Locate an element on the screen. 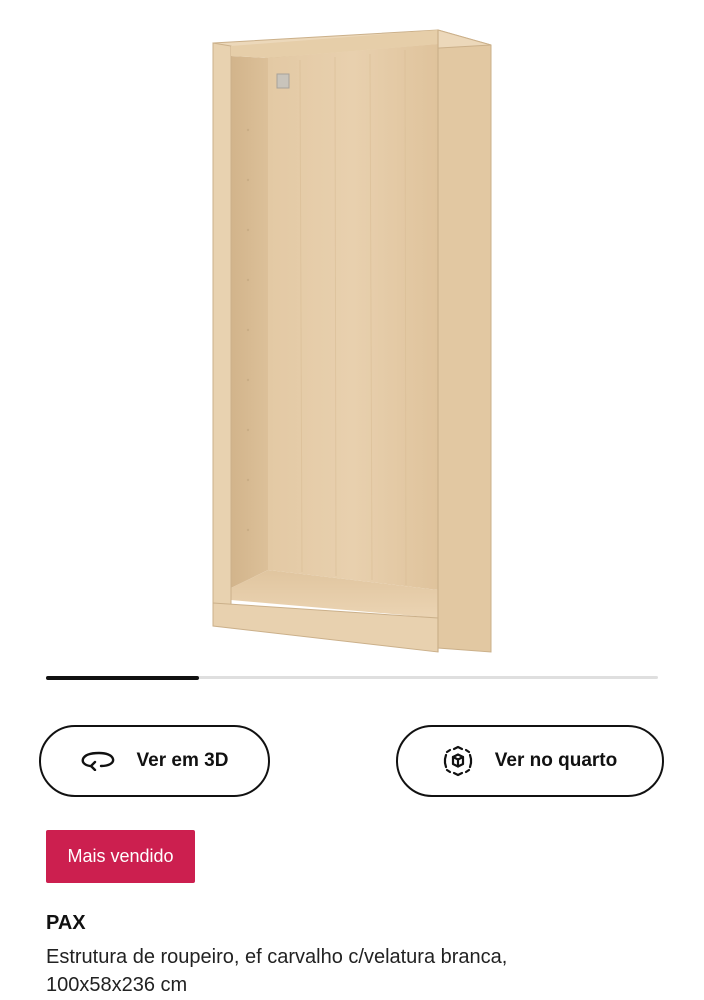 The width and height of the screenshot is (704, 1000). best-seller-badge: Mais vendido is located at coordinates (120, 856).